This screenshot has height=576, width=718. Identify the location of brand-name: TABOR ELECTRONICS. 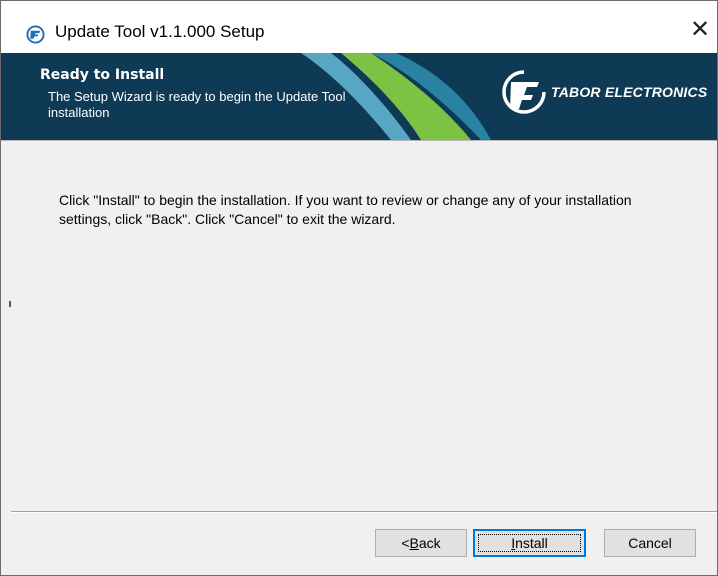
(629, 92).